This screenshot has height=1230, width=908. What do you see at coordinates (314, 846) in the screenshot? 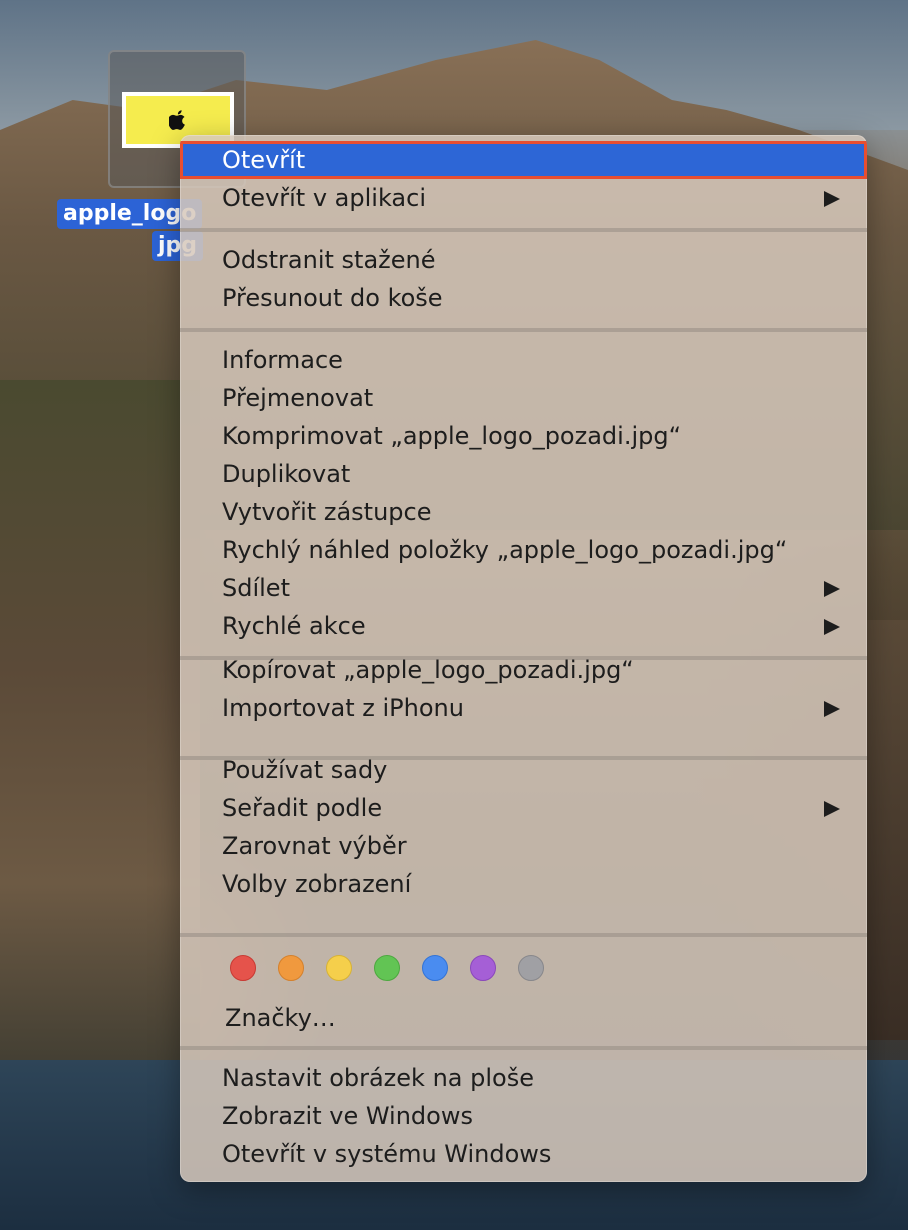
I see `menu-item-label: Zarovnat výběr` at bounding box center [314, 846].